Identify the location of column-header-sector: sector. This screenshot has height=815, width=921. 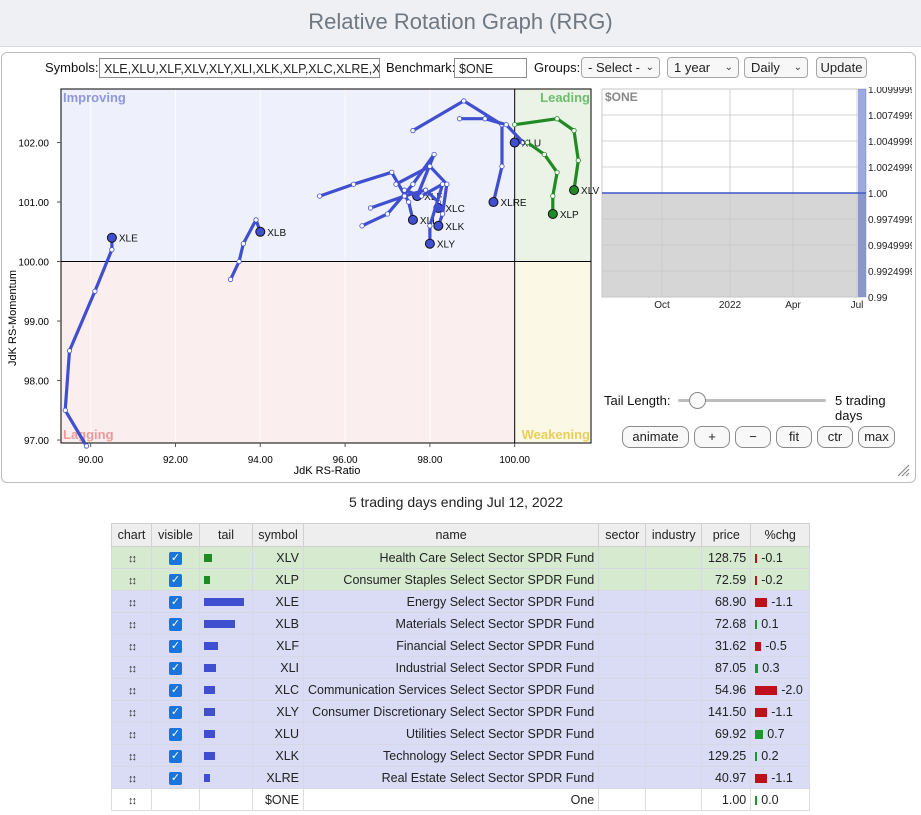
(622, 535).